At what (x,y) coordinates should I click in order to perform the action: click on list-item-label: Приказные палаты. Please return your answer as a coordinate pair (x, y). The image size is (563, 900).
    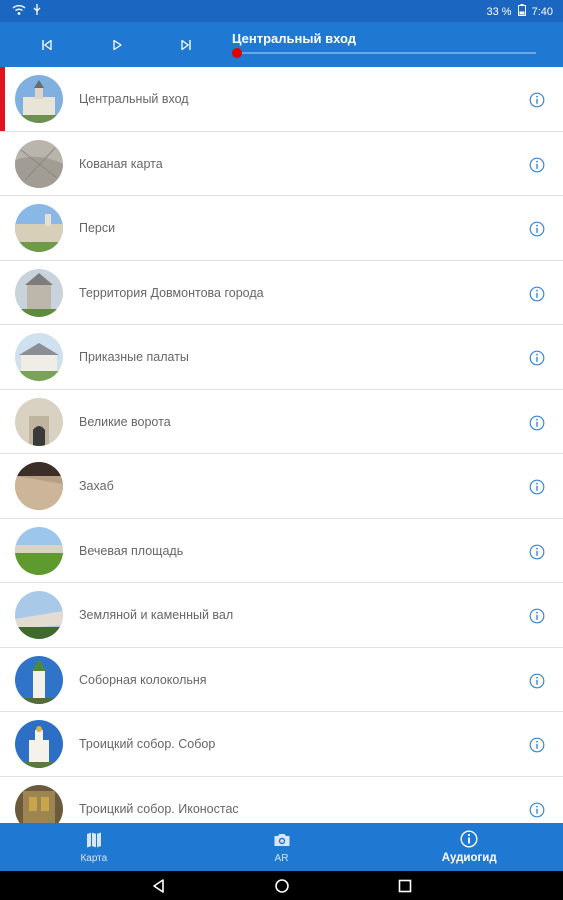
    Looking at the image, I should click on (134, 357).